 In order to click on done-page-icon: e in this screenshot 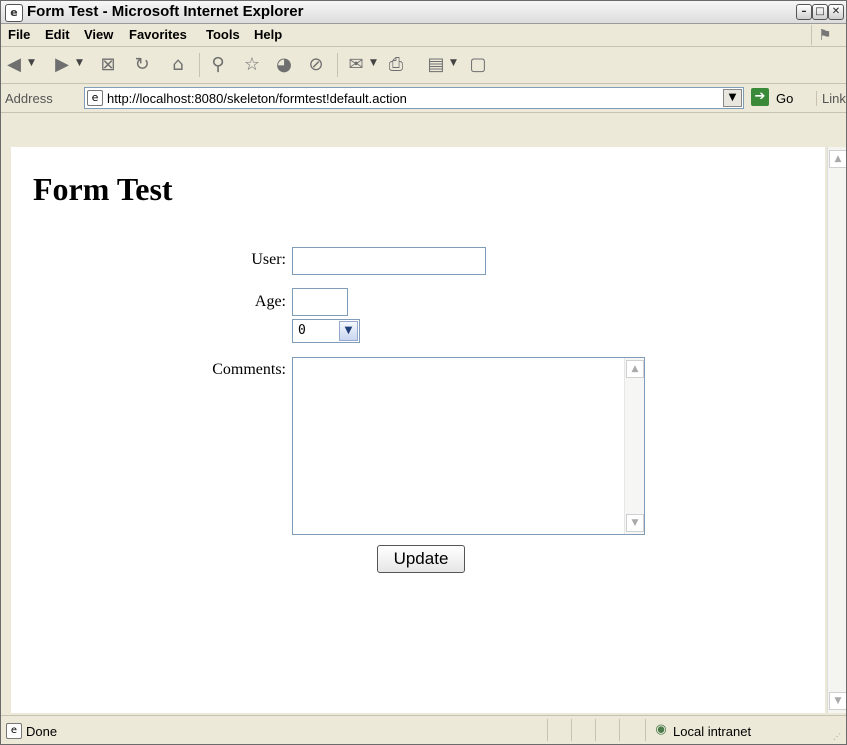, I will do `click(14, 731)`.